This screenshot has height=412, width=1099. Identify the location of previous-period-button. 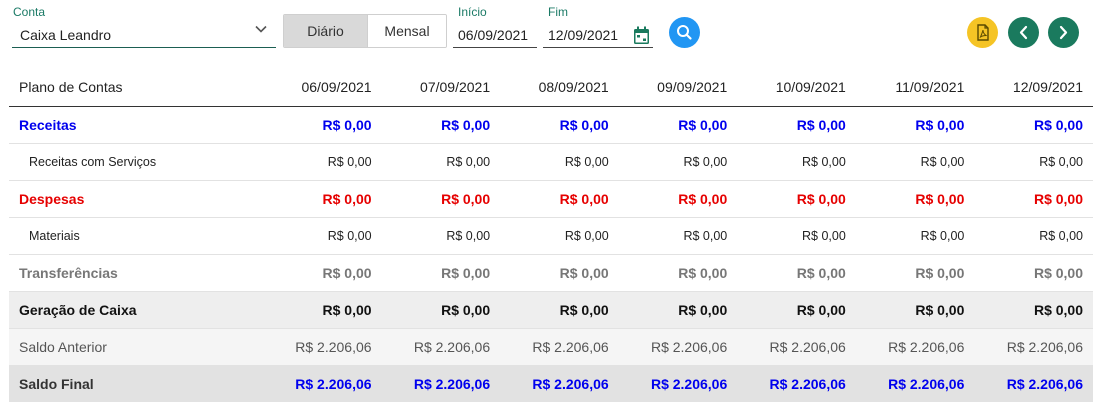
(1023, 32).